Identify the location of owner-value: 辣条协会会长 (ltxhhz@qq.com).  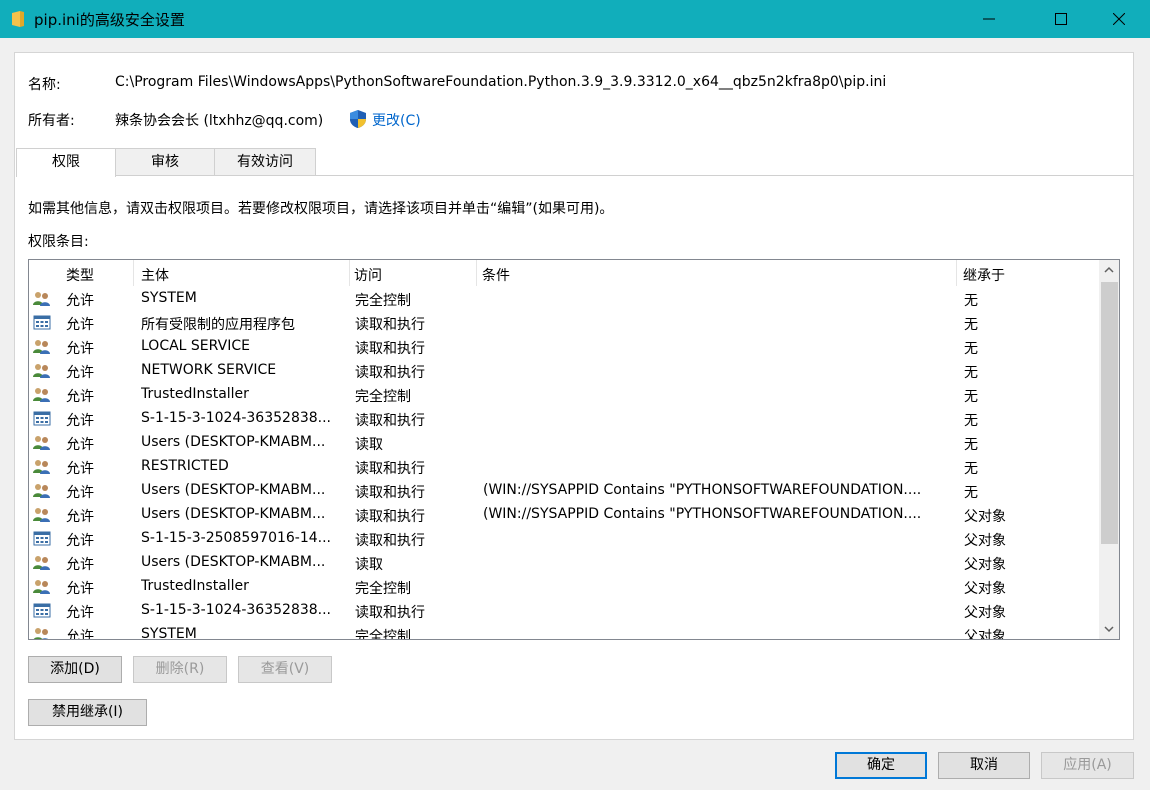
(219, 121).